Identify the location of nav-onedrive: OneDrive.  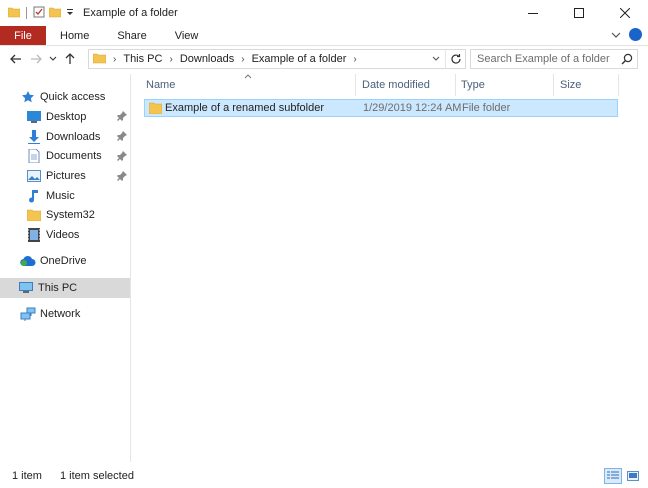
(53, 261).